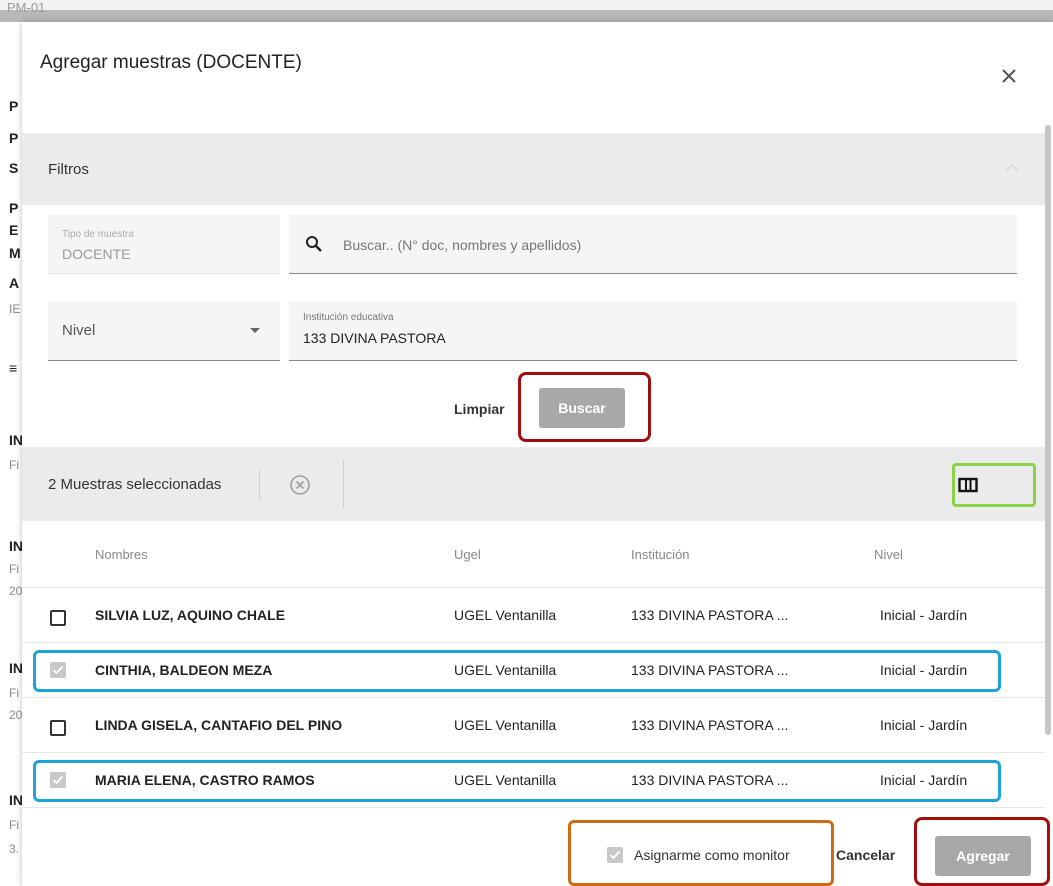 The height and width of the screenshot is (886, 1053). What do you see at coordinates (14, 283) in the screenshot?
I see `background-side-letter: A` at bounding box center [14, 283].